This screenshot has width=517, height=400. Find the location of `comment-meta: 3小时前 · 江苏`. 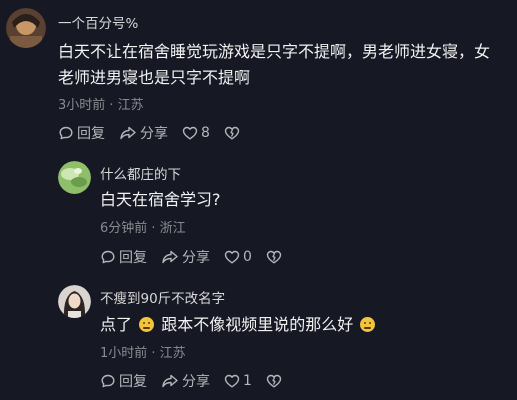

comment-meta: 3小时前 · 江苏 is located at coordinates (101, 105).